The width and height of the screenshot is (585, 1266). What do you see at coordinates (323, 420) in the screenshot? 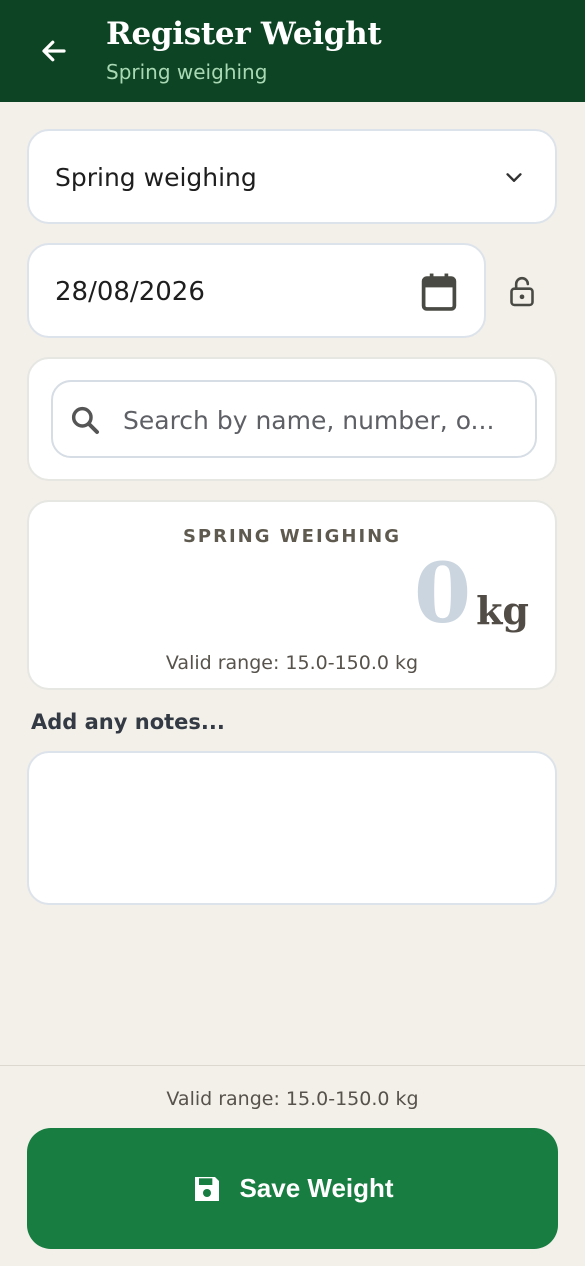
I see `search-input` at bounding box center [323, 420].